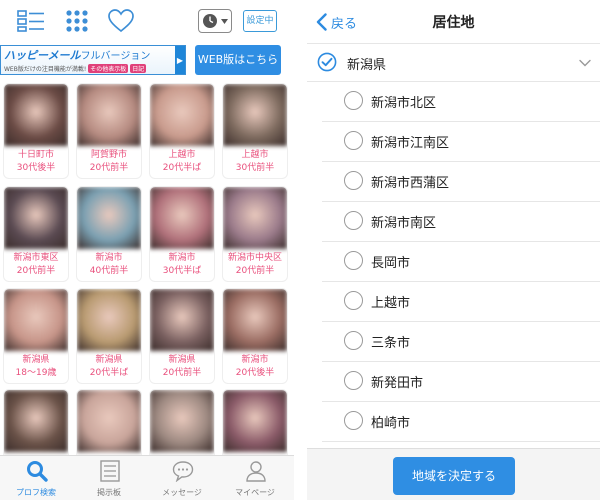  Describe the element at coordinates (256, 471) in the screenshot. I see `person-icon` at that location.